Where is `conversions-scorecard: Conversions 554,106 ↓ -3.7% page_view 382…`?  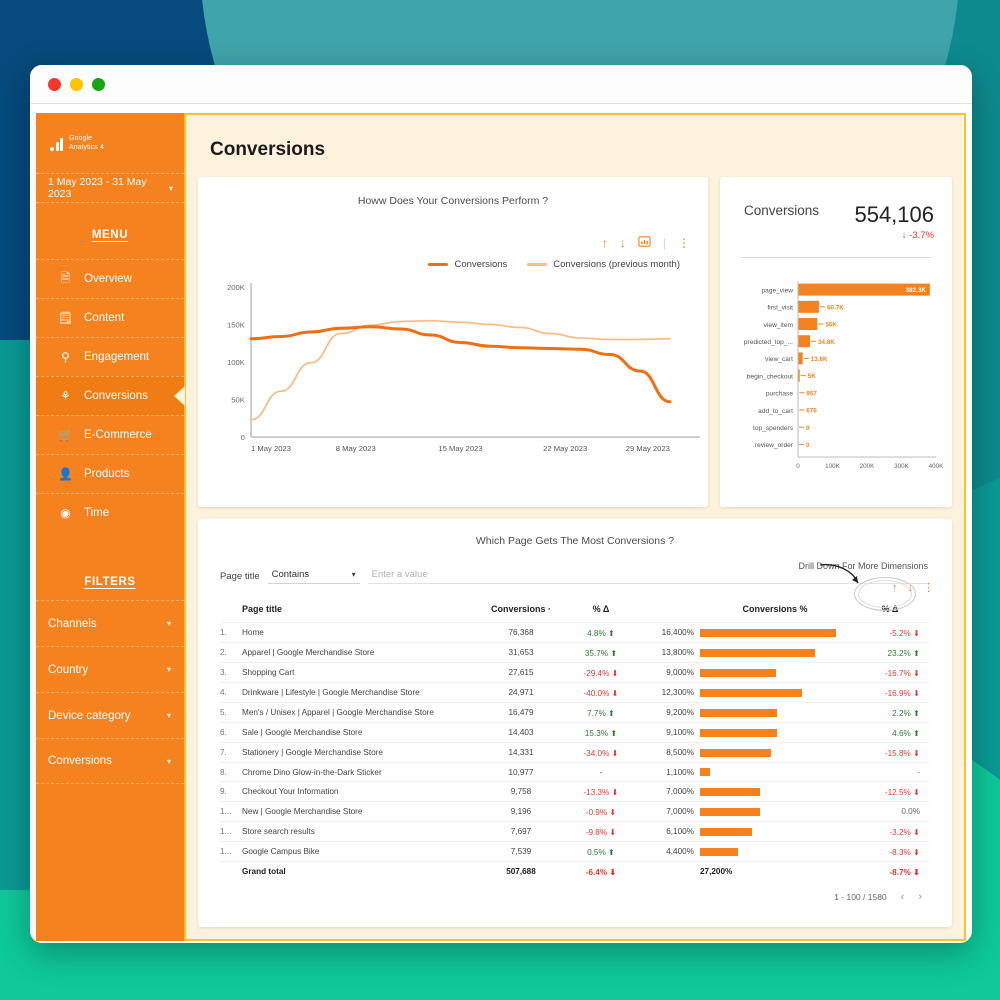 conversions-scorecard: Conversions 554,106 ↓ -3.7% page_view 382… is located at coordinates (836, 342).